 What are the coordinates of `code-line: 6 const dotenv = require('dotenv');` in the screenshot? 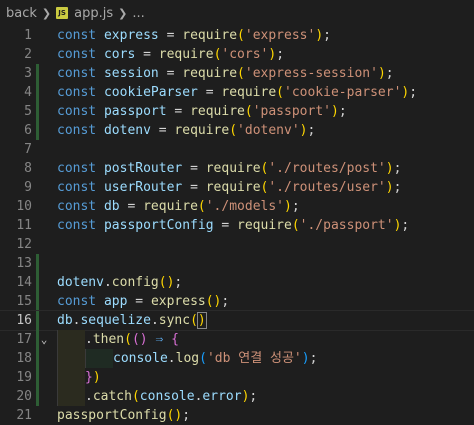 It's located at (237, 130).